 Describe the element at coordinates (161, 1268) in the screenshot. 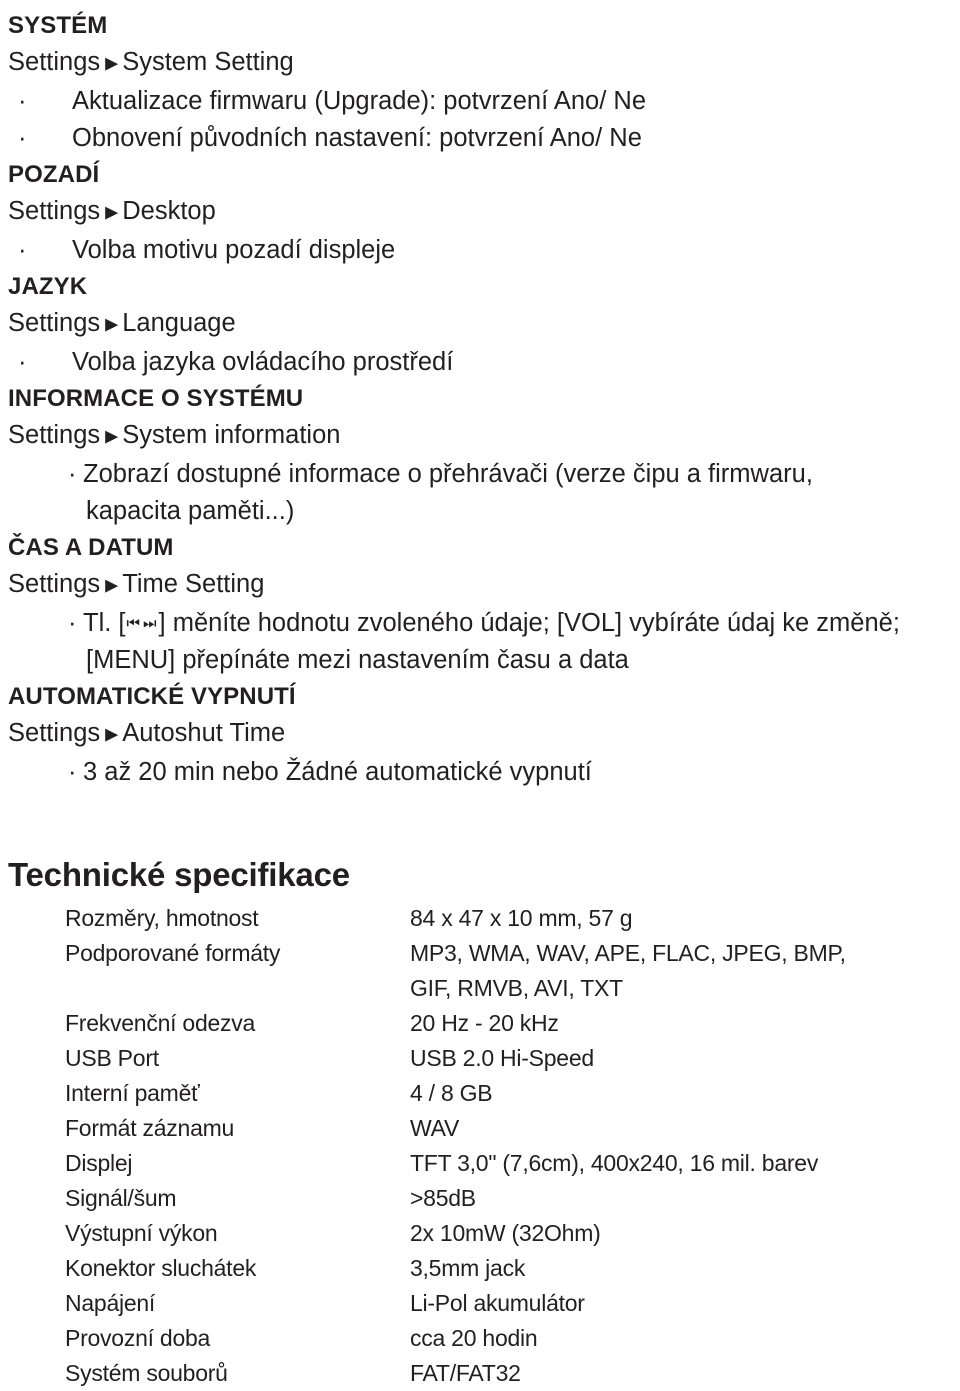

I see `spec-label: Konektor sluchátek` at that location.